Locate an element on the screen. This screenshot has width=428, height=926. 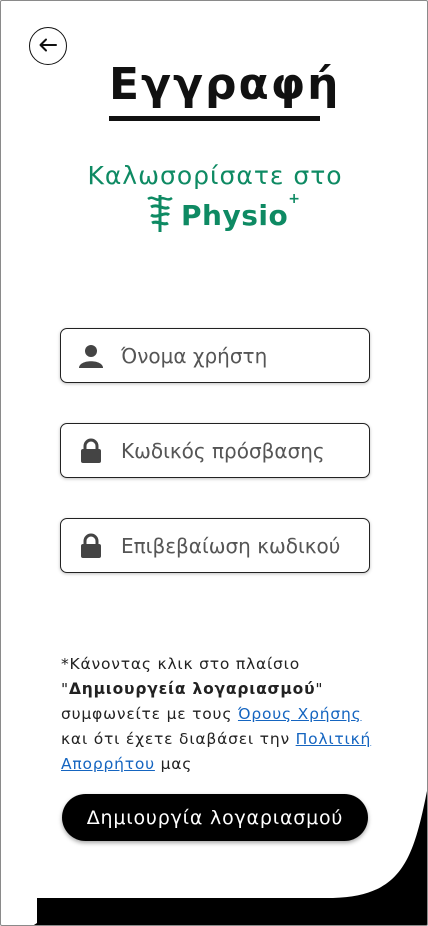
username-field is located at coordinates (215, 355).